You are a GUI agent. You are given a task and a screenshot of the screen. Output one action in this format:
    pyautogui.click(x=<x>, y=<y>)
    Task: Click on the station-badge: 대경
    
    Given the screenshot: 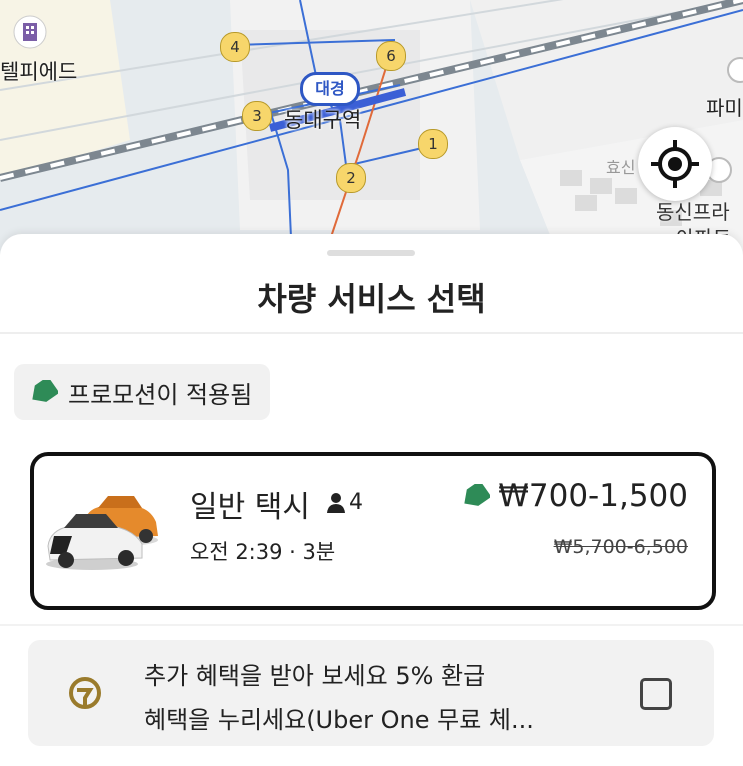 What is the action you would take?
    pyautogui.click(x=330, y=89)
    